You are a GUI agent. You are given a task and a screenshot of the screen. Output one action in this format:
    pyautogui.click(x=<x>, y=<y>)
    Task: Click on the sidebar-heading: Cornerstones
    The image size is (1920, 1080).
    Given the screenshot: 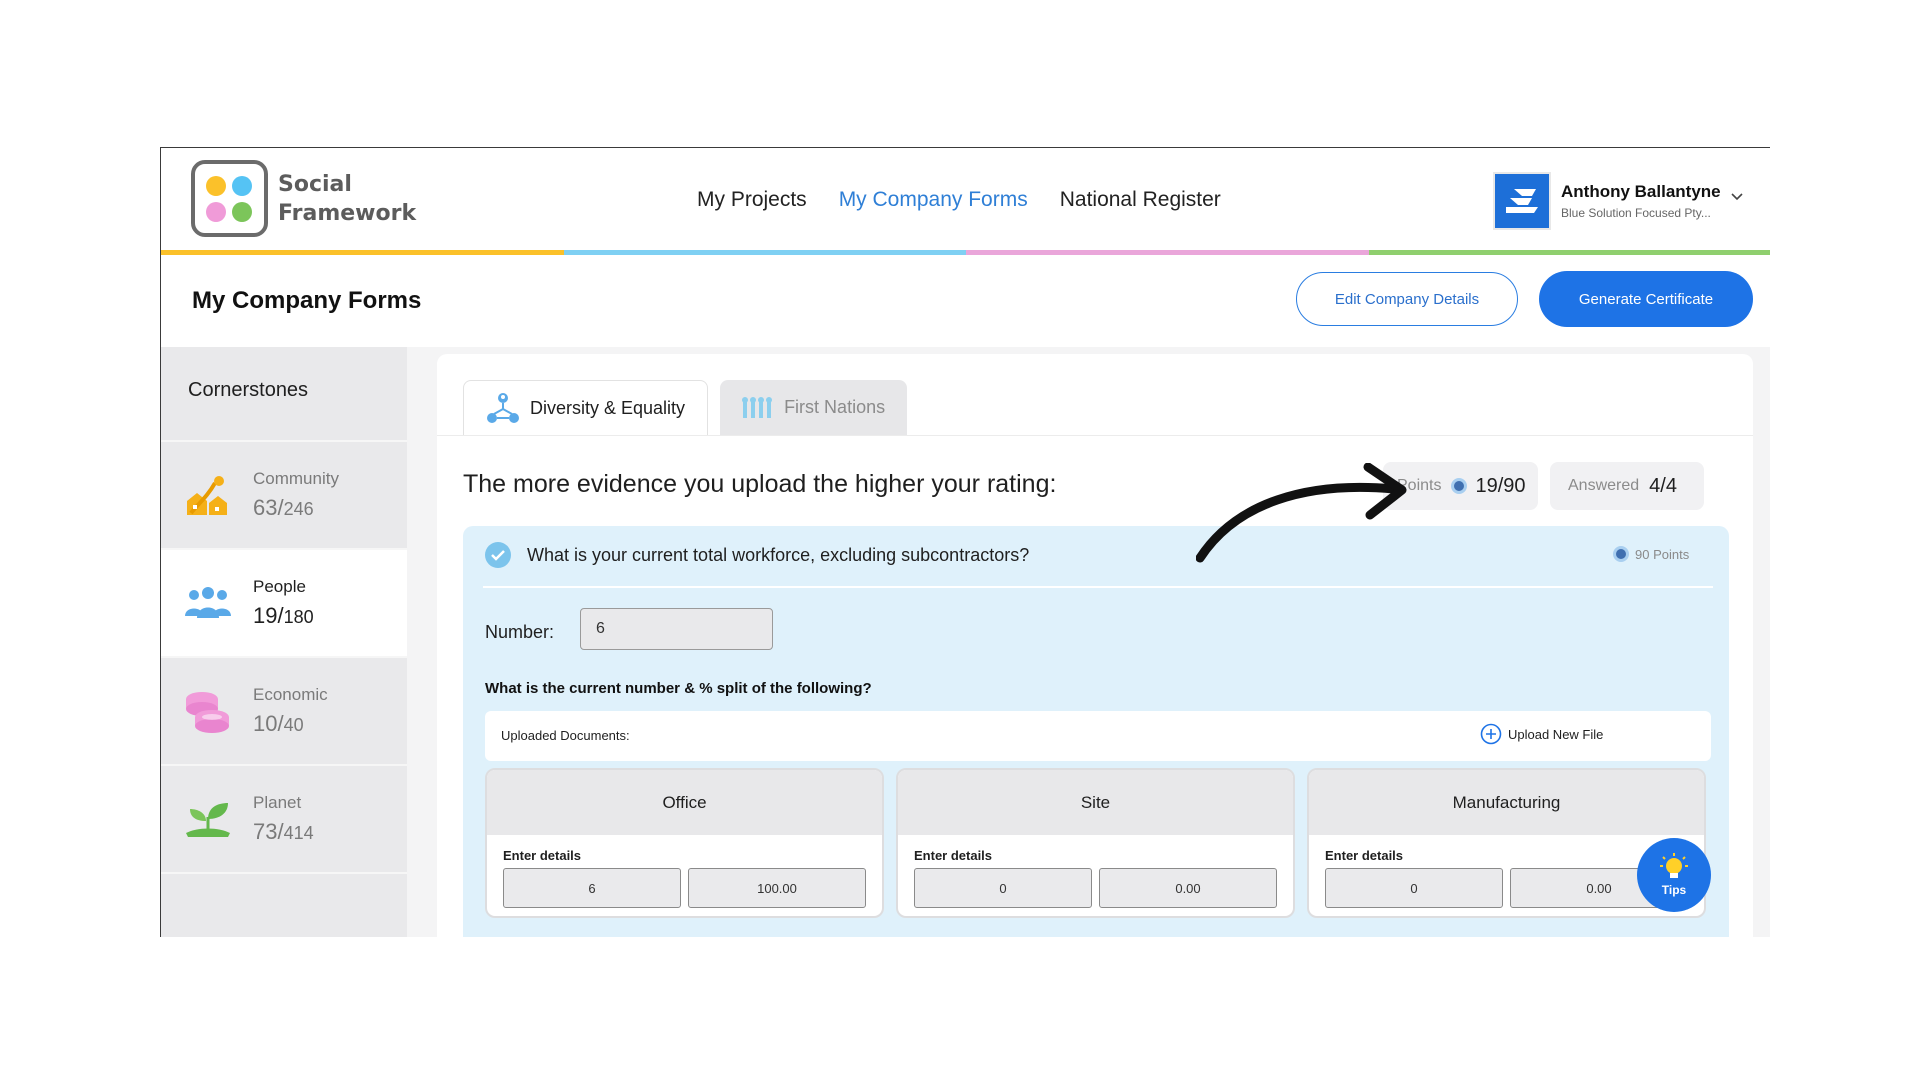 What is the action you would take?
    pyautogui.click(x=284, y=394)
    